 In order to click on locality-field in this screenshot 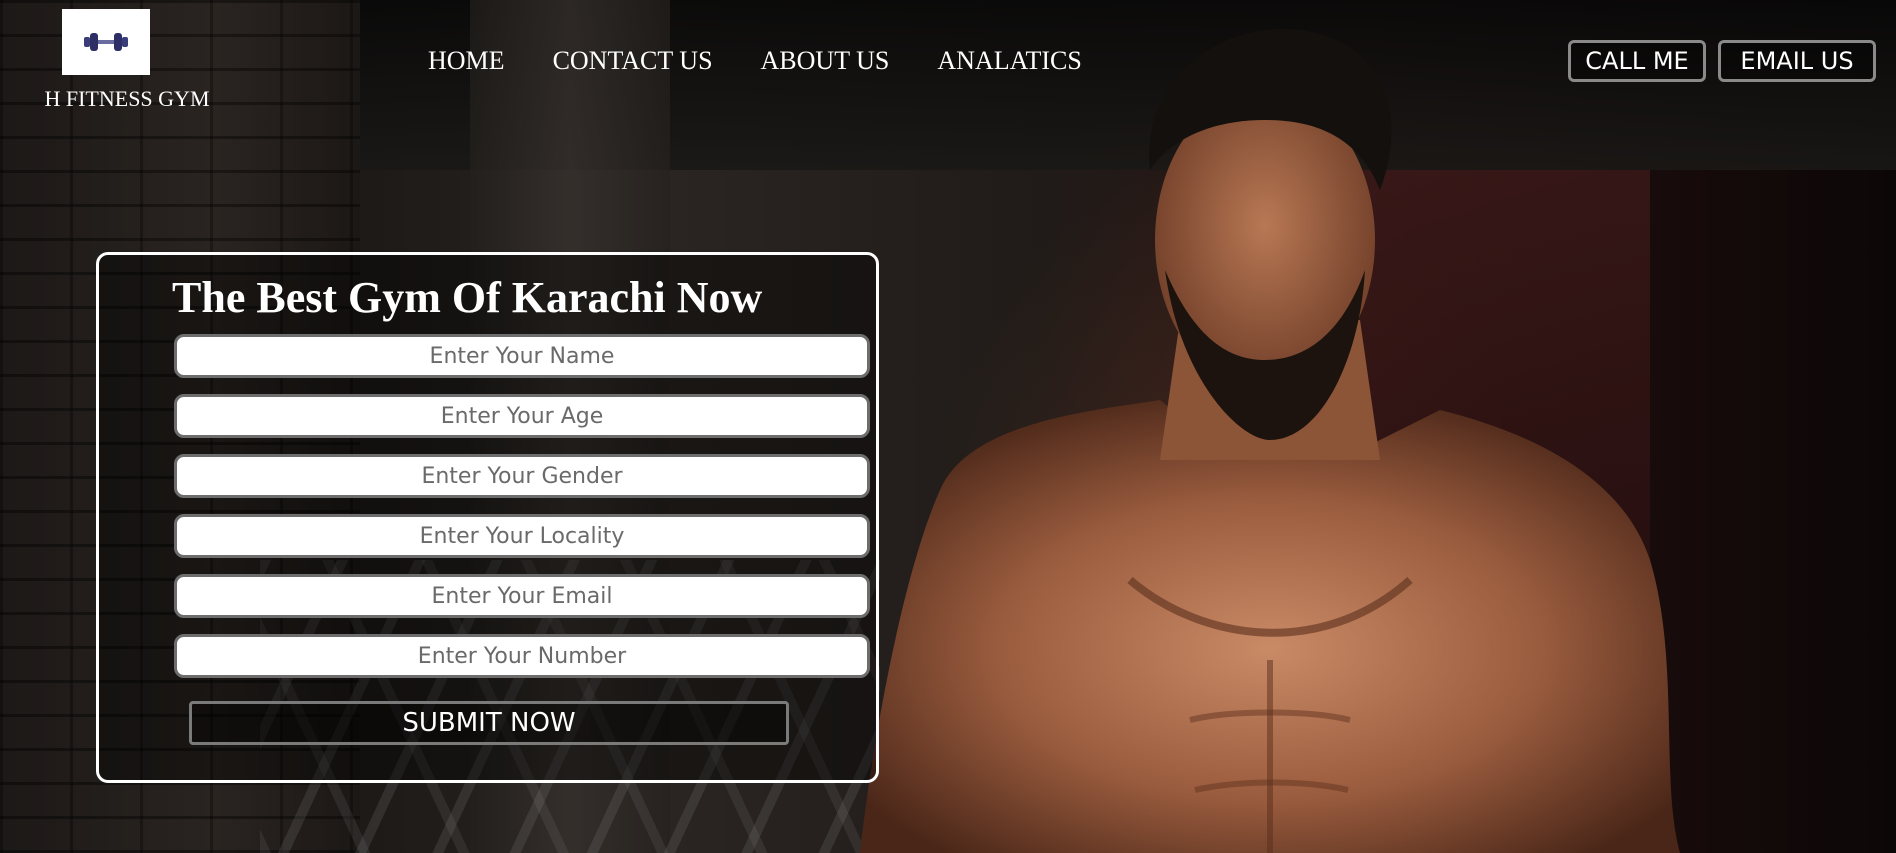, I will do `click(522, 536)`.